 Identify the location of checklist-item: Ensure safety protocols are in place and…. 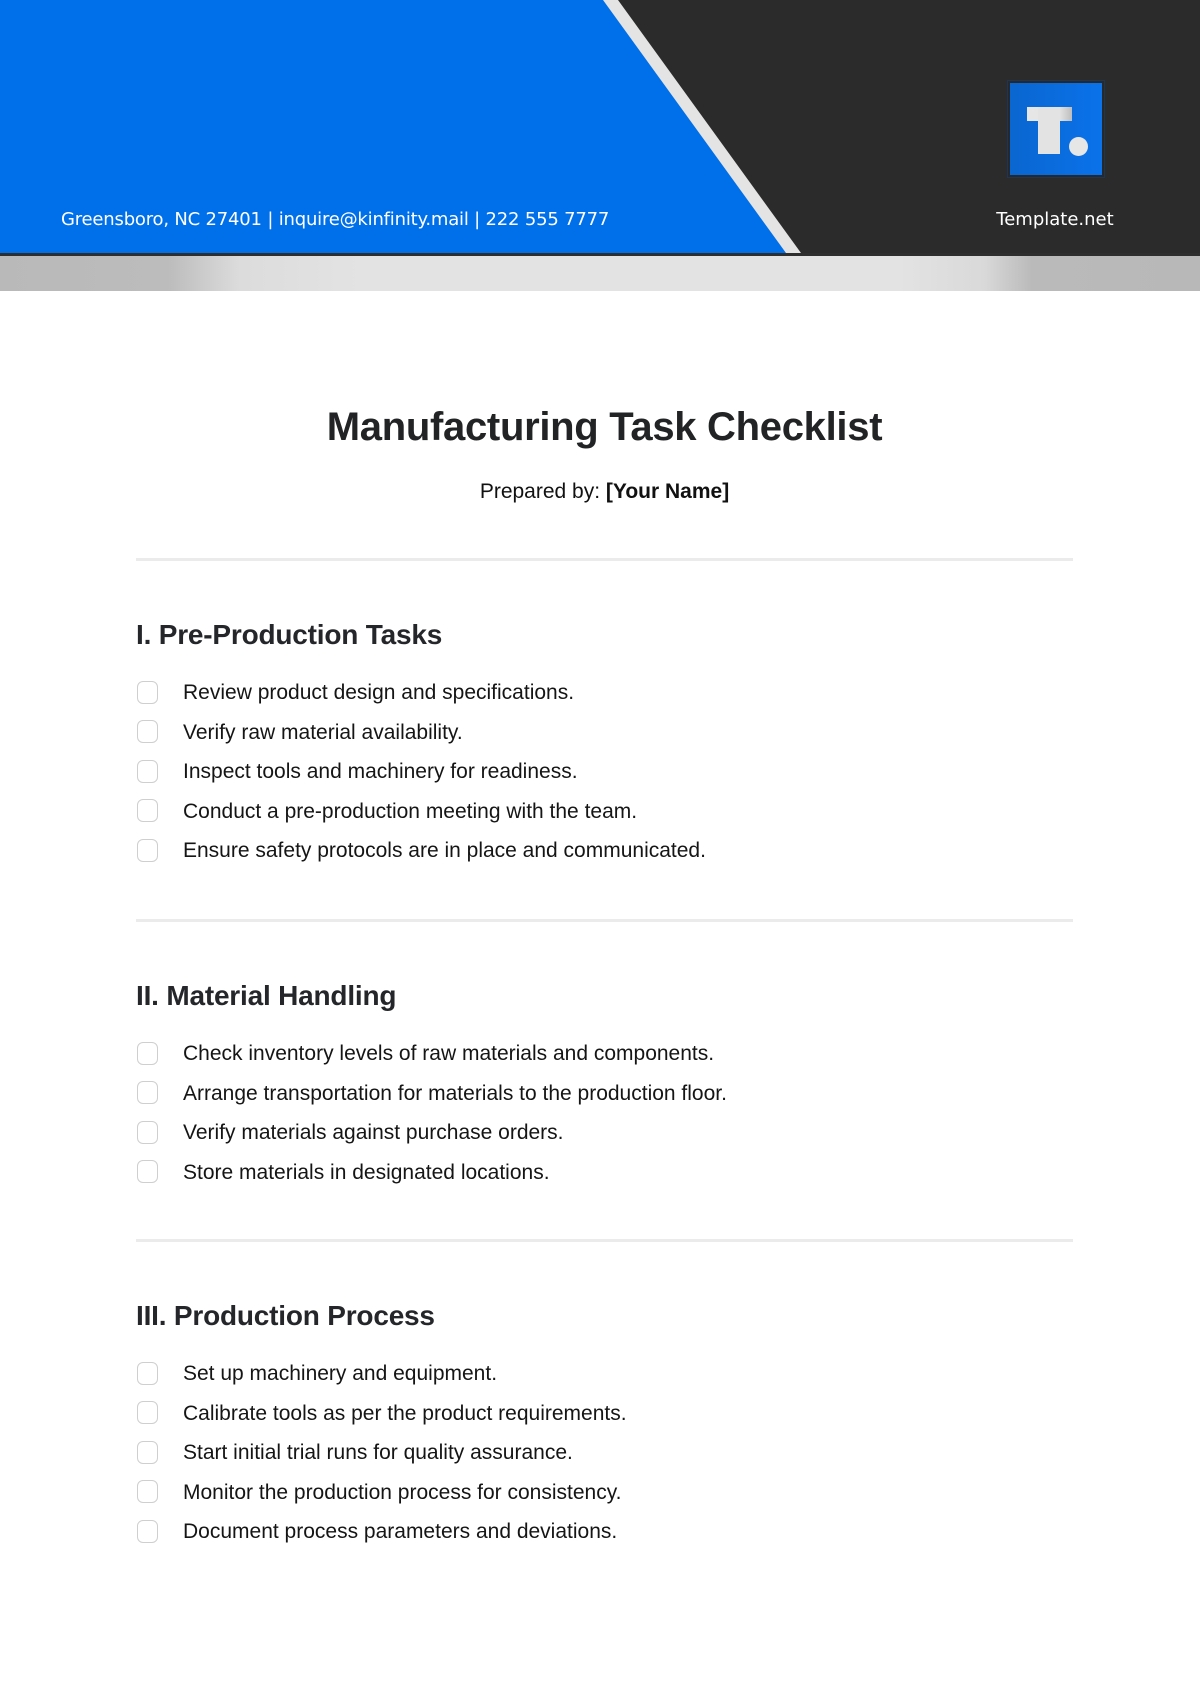
(421, 850).